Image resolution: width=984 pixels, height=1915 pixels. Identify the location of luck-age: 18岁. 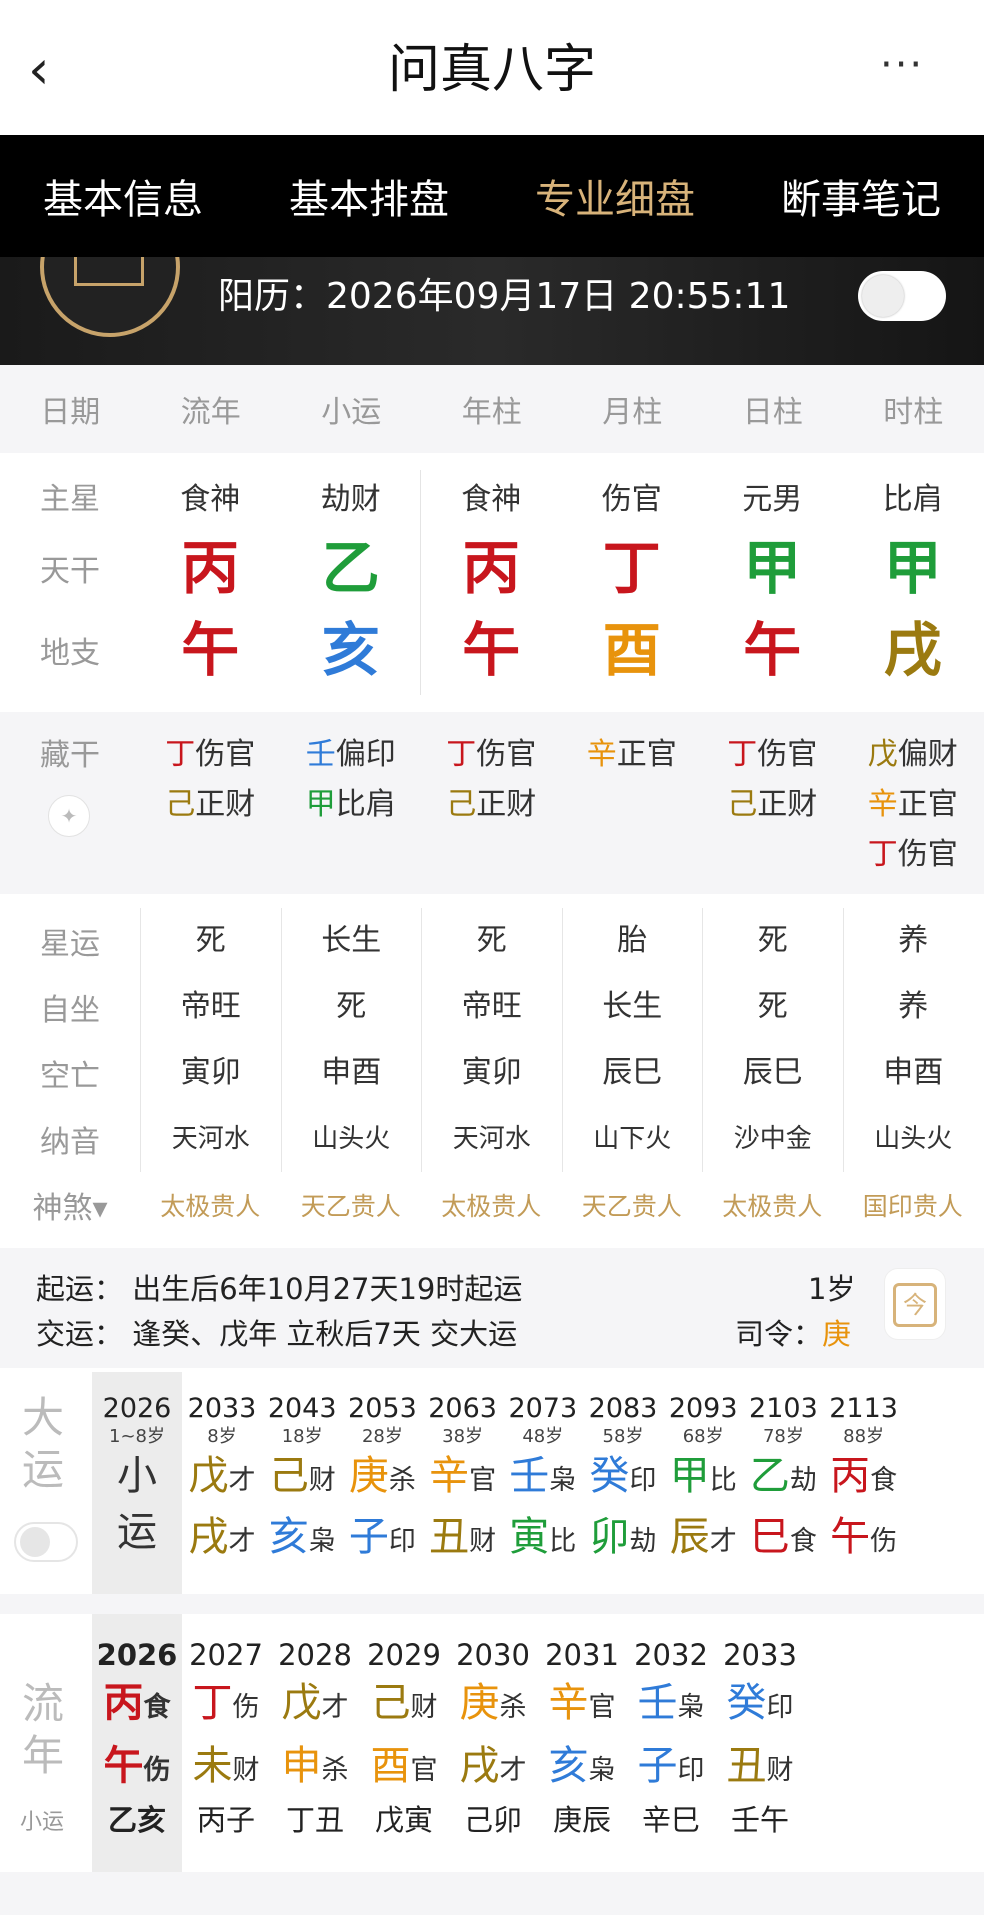
(302, 1436).